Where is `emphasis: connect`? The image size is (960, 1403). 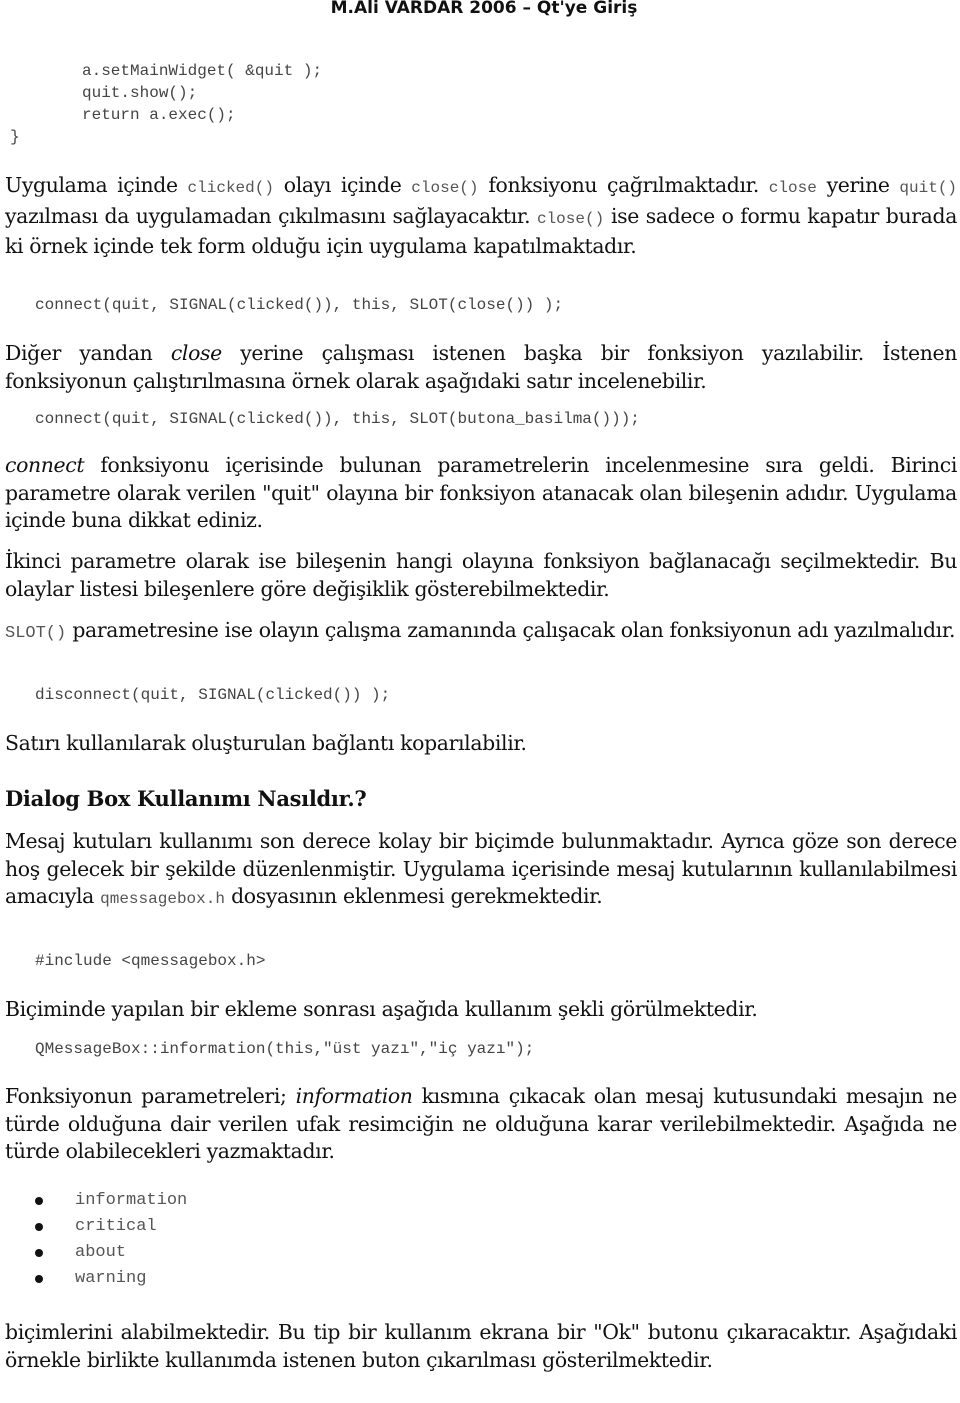
emphasis: connect is located at coordinates (45, 465).